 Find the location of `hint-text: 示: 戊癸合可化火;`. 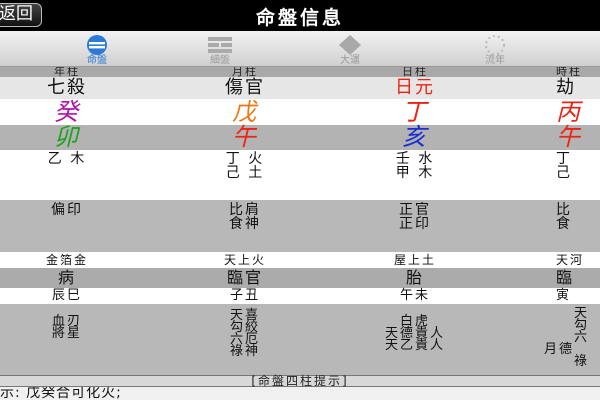

hint-text: 示: 戊癸合可化火; is located at coordinates (300, 393).